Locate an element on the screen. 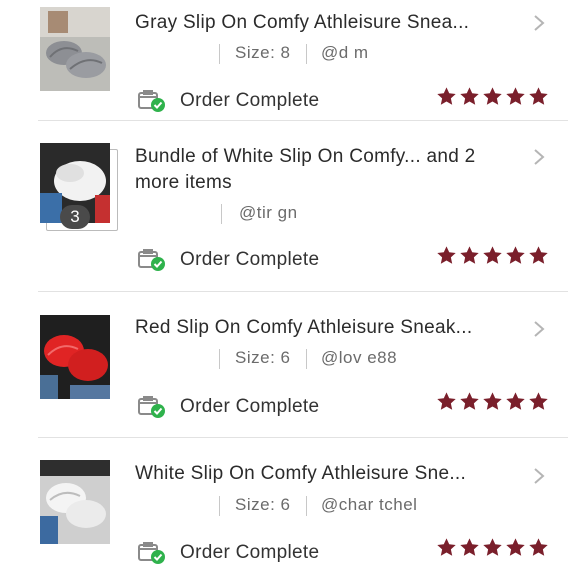  seller-handle: @tir gn is located at coordinates (268, 213).